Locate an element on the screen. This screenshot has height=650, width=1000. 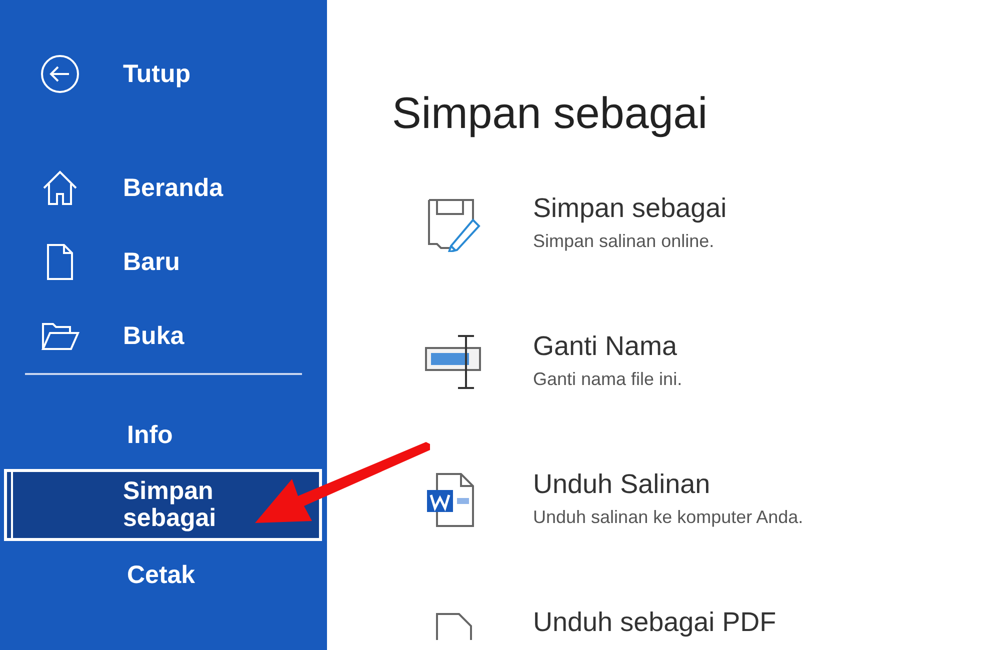
save-edit-icon is located at coordinates (453, 224).